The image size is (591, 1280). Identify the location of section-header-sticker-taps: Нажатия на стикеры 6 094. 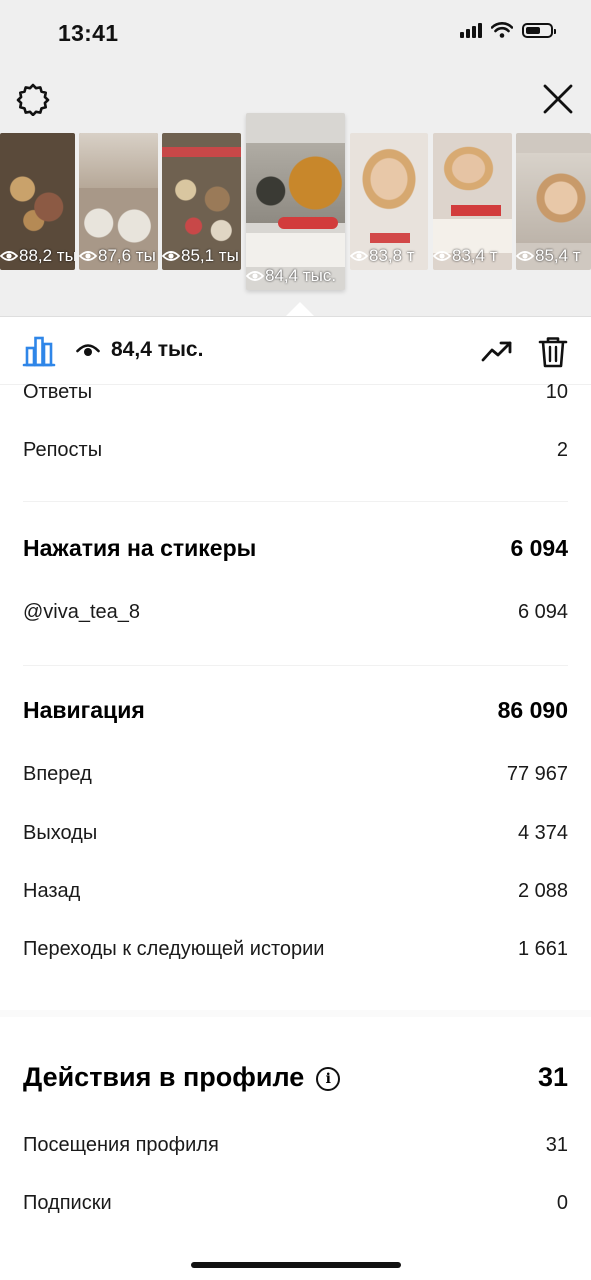
(295, 548).